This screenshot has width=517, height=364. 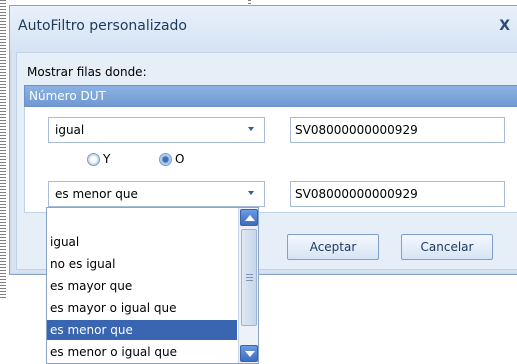 What do you see at coordinates (156, 194) in the screenshot?
I see `condition2-operator-combo: es menor que` at bounding box center [156, 194].